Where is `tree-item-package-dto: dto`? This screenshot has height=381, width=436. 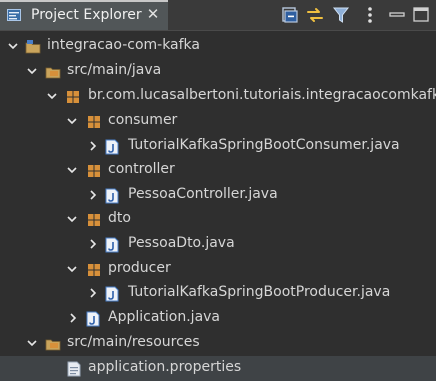
tree-item-package-dto: dto is located at coordinates (218, 219).